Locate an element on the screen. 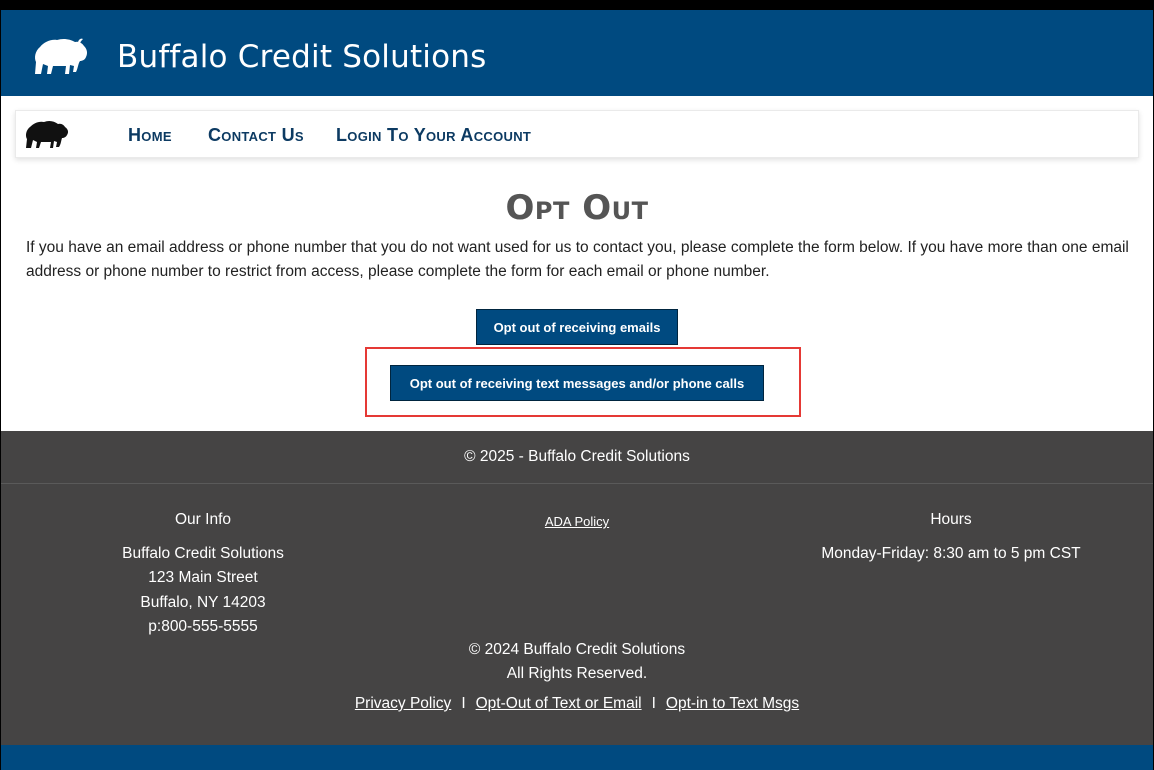  footer-copyright-top: © 2025 - Buffalo Credit Solutions is located at coordinates (577, 456).